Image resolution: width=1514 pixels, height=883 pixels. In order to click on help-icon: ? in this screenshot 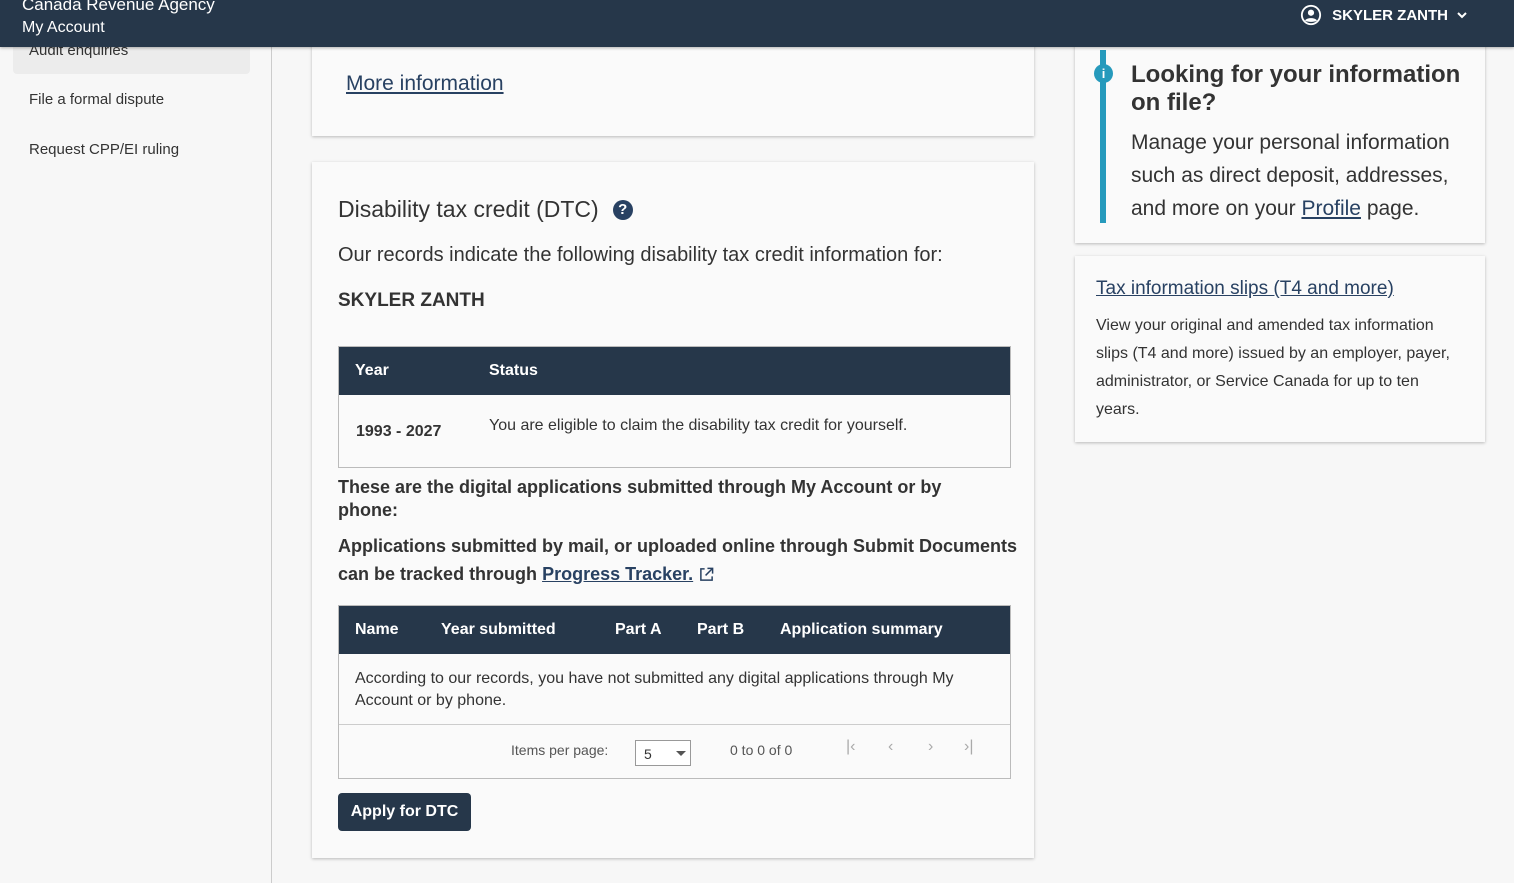, I will do `click(622, 209)`.